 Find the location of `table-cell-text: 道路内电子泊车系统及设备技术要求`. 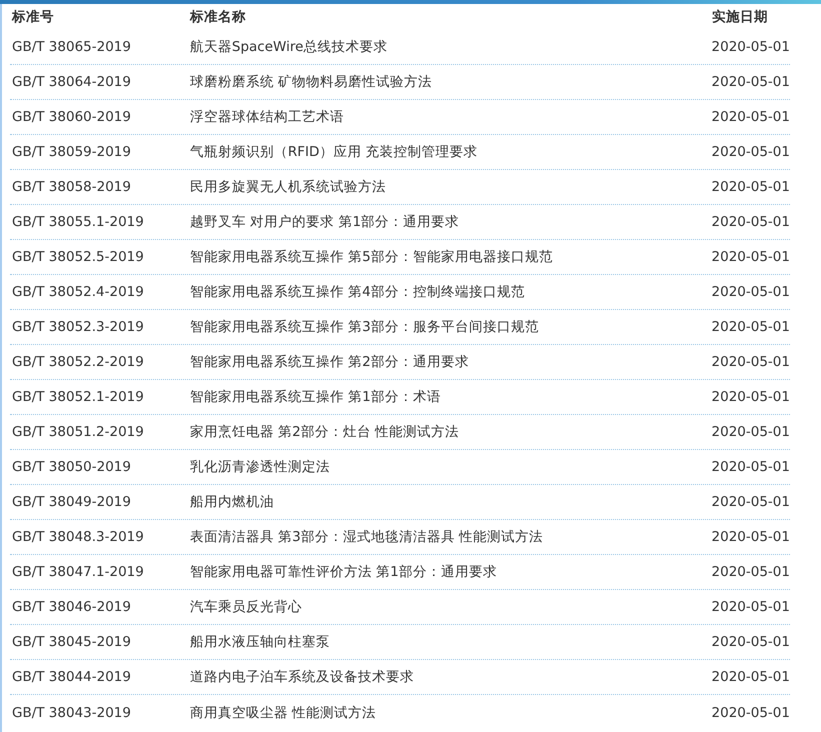

table-cell-text: 道路内电子泊车系统及设备技术要求 is located at coordinates (302, 677).